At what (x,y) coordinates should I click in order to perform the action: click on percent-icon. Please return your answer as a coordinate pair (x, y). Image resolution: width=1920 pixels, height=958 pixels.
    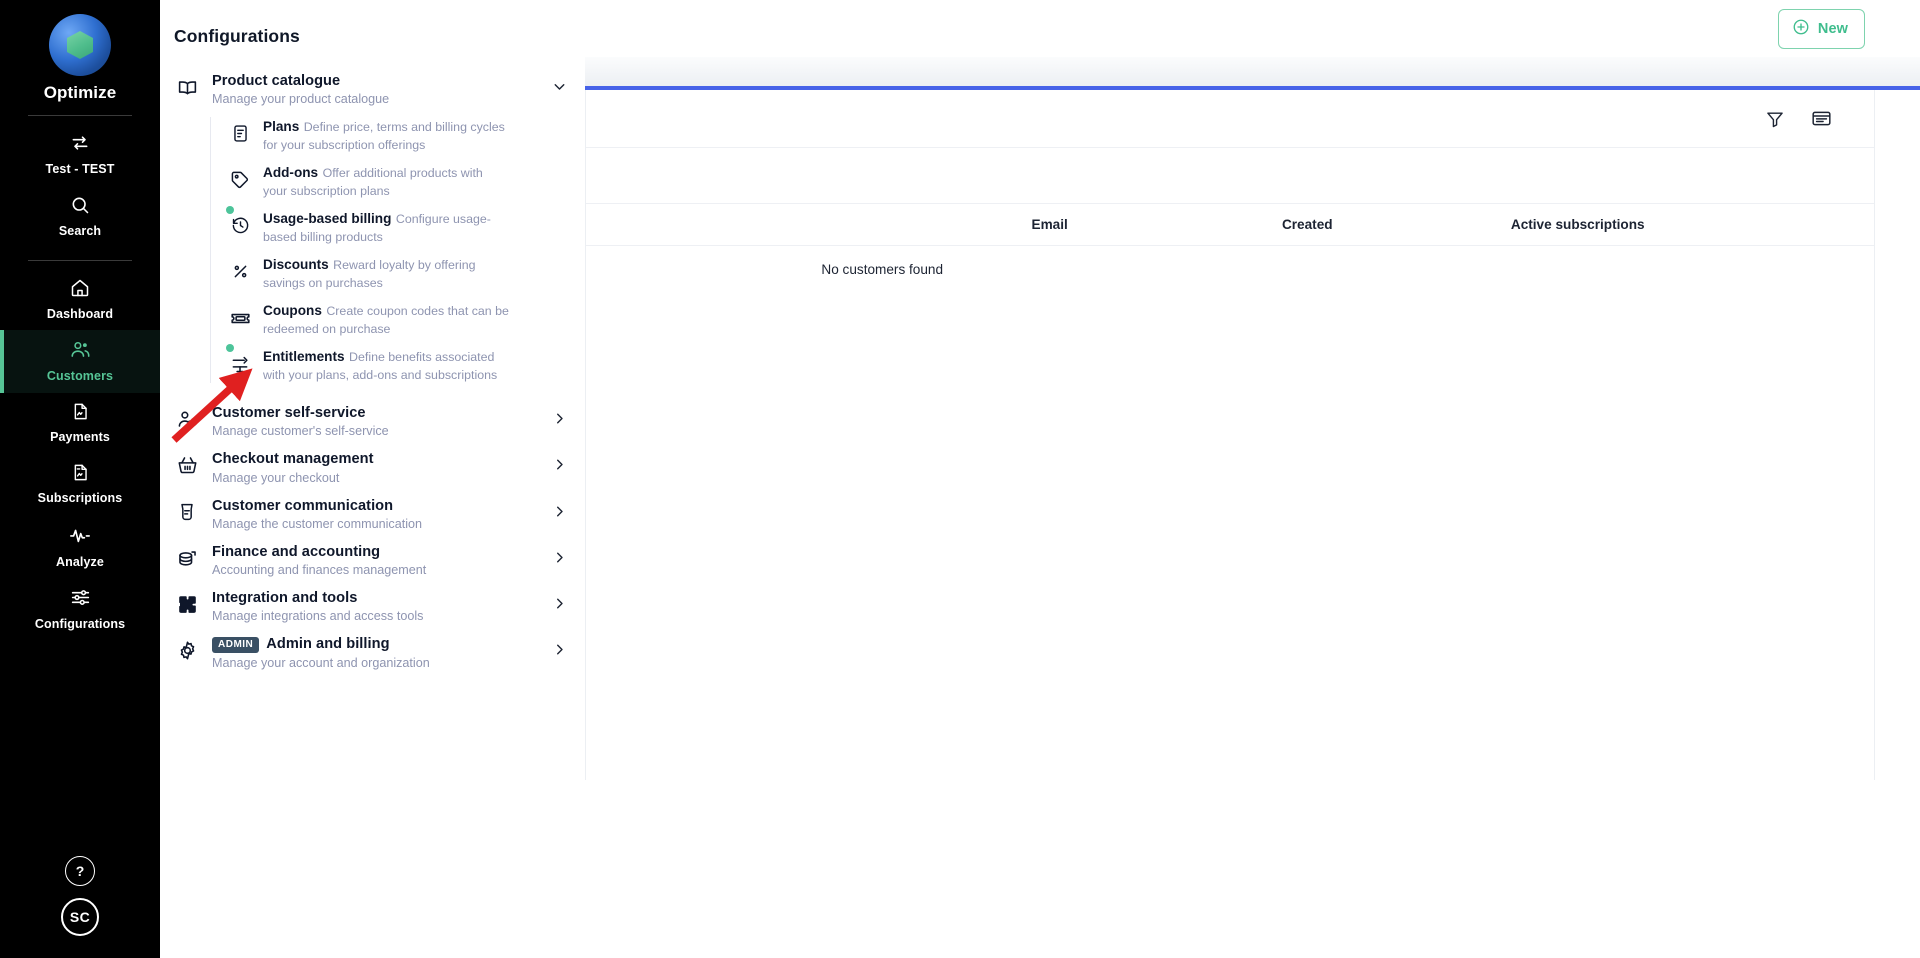
    Looking at the image, I should click on (240, 268).